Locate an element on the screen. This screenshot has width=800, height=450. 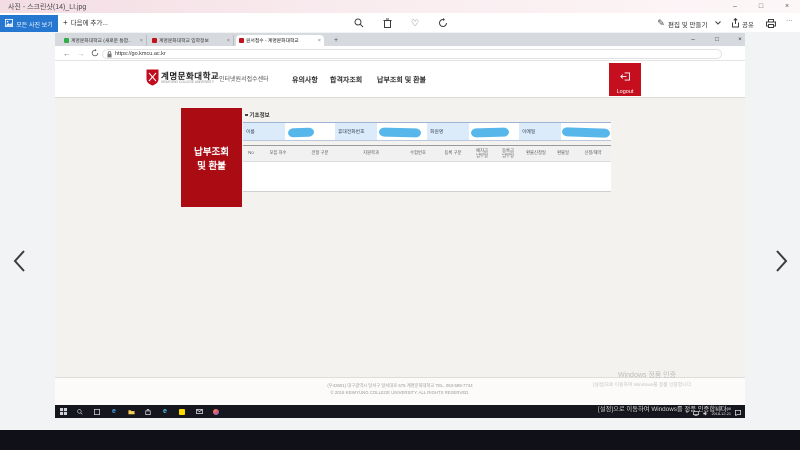
favorite-heart-icon: ♡ is located at coordinates (415, 23).